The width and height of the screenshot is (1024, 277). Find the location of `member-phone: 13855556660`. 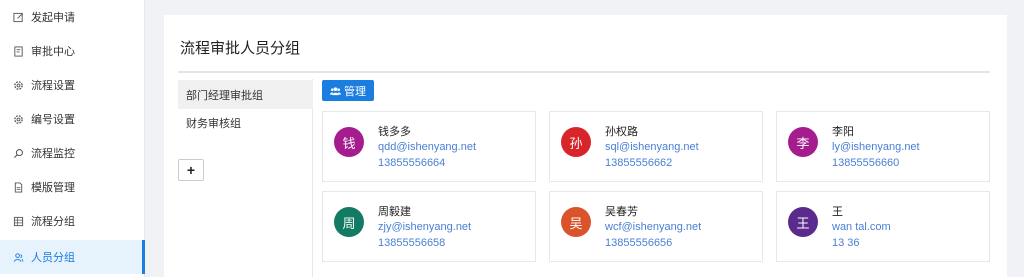

member-phone: 13855556660 is located at coordinates (865, 163).